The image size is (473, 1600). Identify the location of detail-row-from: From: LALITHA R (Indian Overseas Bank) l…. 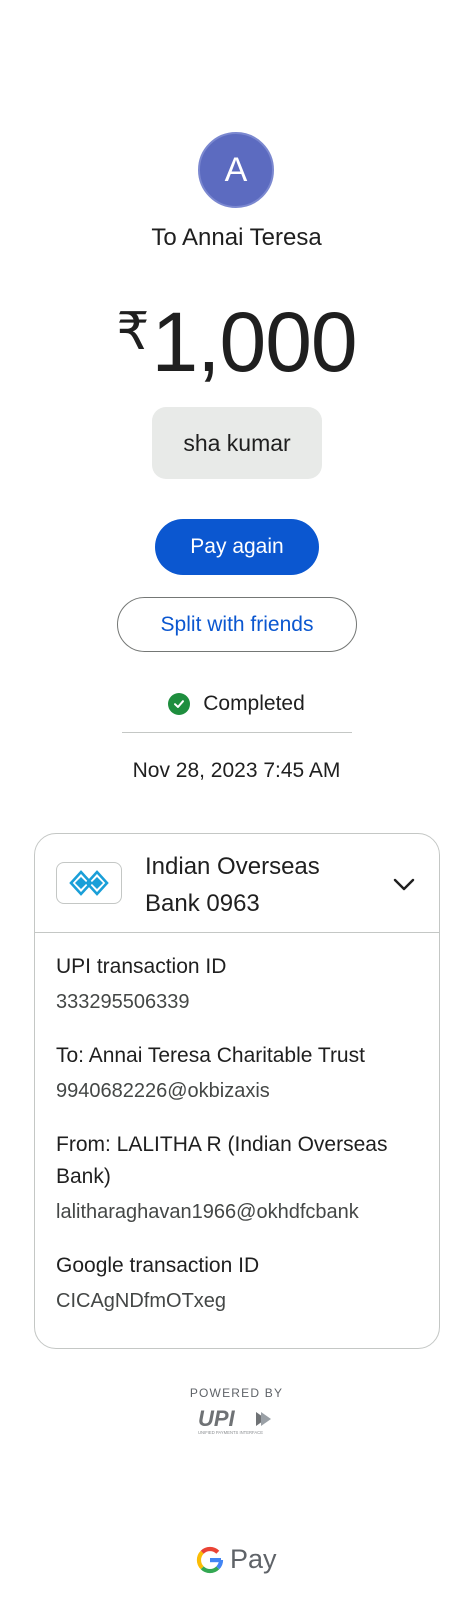
(241, 1178).